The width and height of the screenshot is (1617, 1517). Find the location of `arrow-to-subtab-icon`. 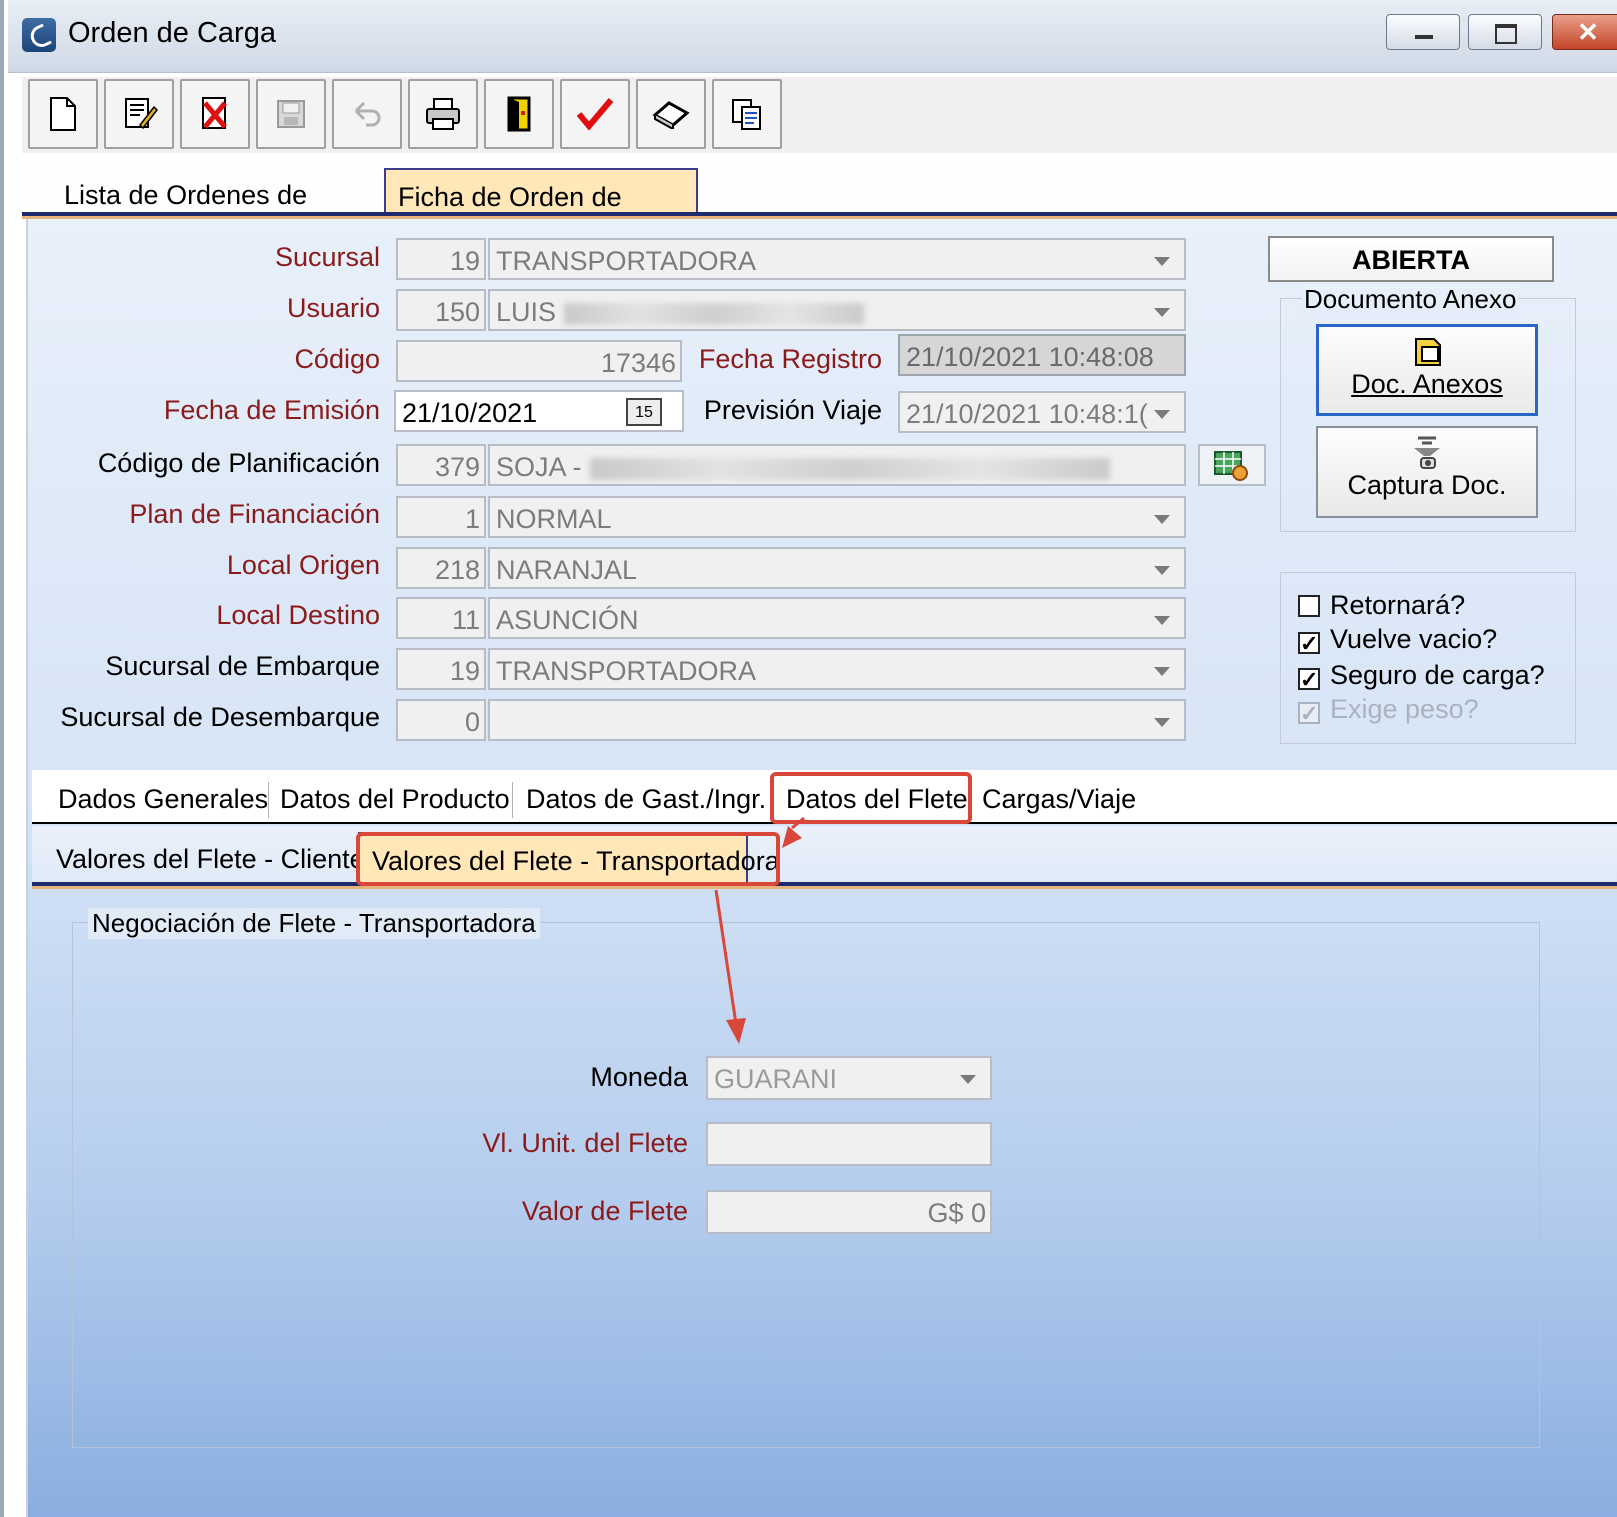

arrow-to-subtab-icon is located at coordinates (793, 832).